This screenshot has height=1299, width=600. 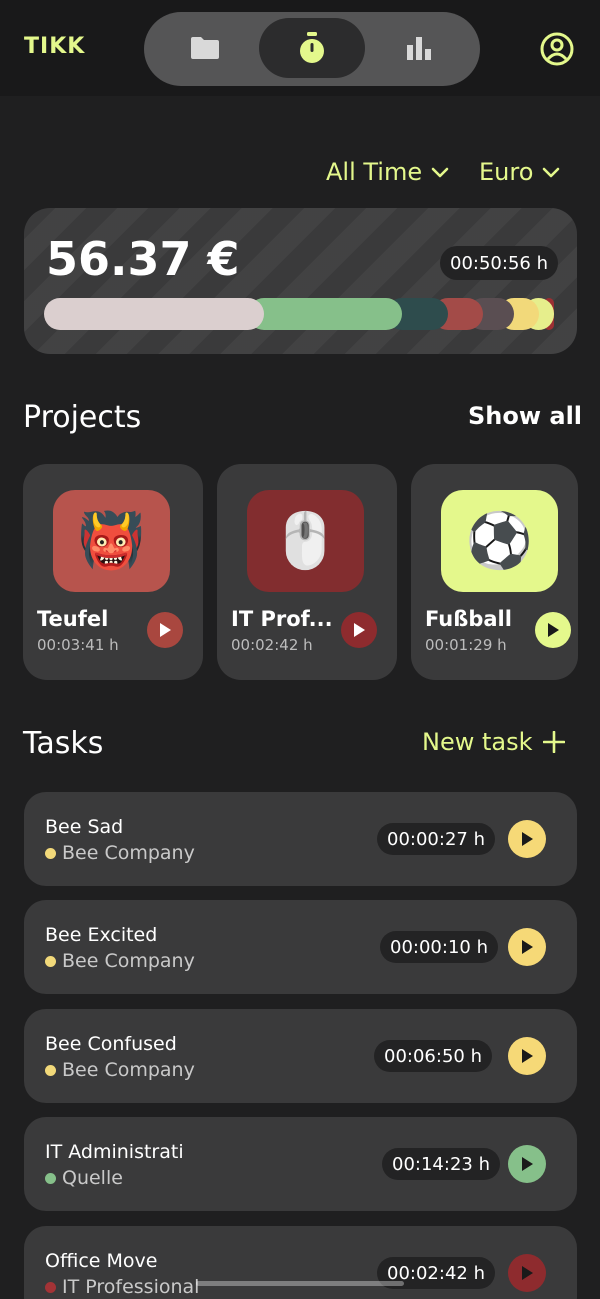 I want to click on task-name: IT Administrati, so click(x=114, y=1152).